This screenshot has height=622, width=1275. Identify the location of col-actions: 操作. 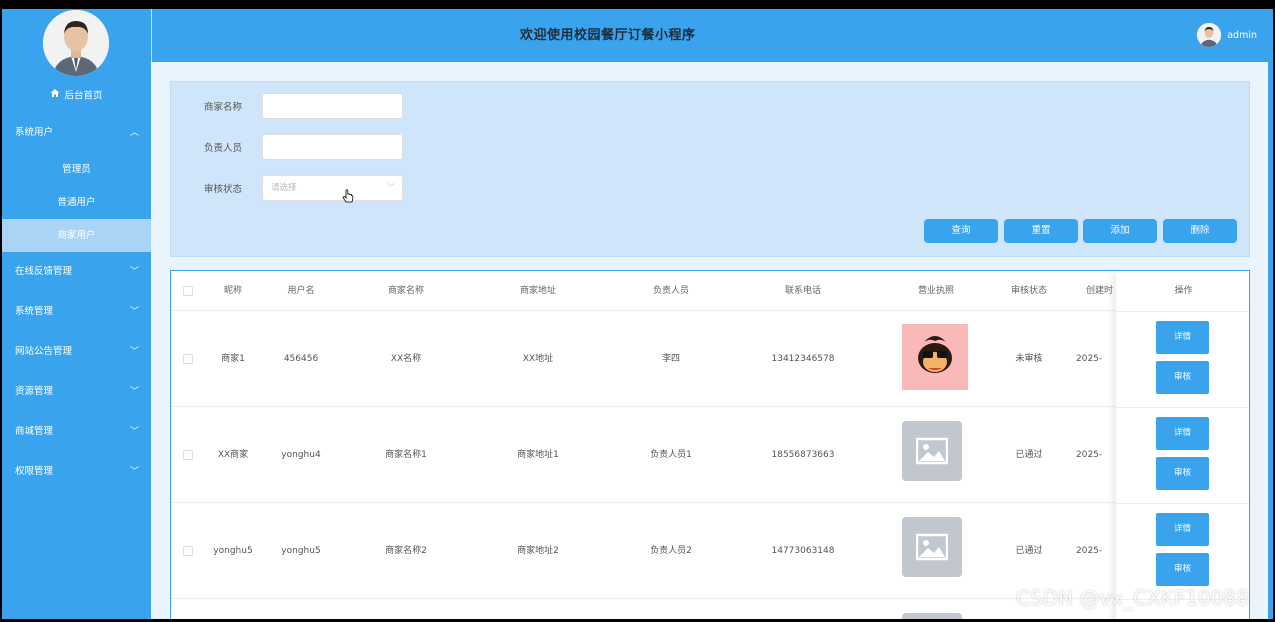
(1183, 291).